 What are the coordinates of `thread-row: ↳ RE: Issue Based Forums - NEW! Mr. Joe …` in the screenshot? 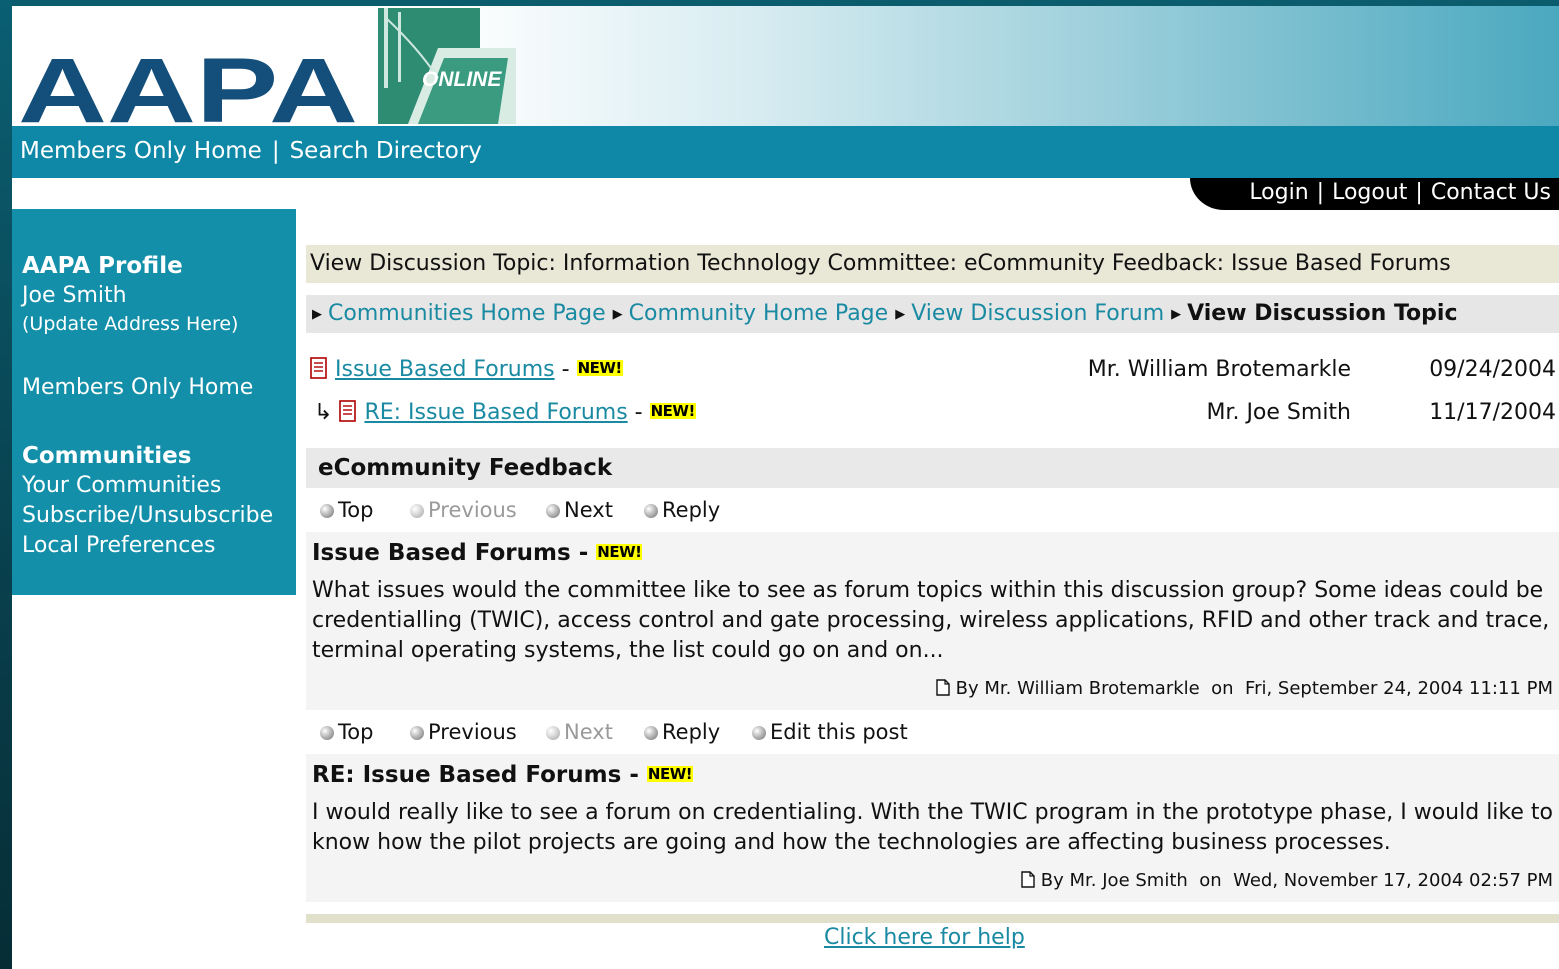 It's located at (932, 413).